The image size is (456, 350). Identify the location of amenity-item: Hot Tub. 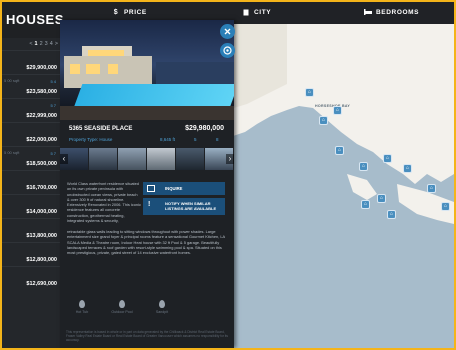
(82, 307).